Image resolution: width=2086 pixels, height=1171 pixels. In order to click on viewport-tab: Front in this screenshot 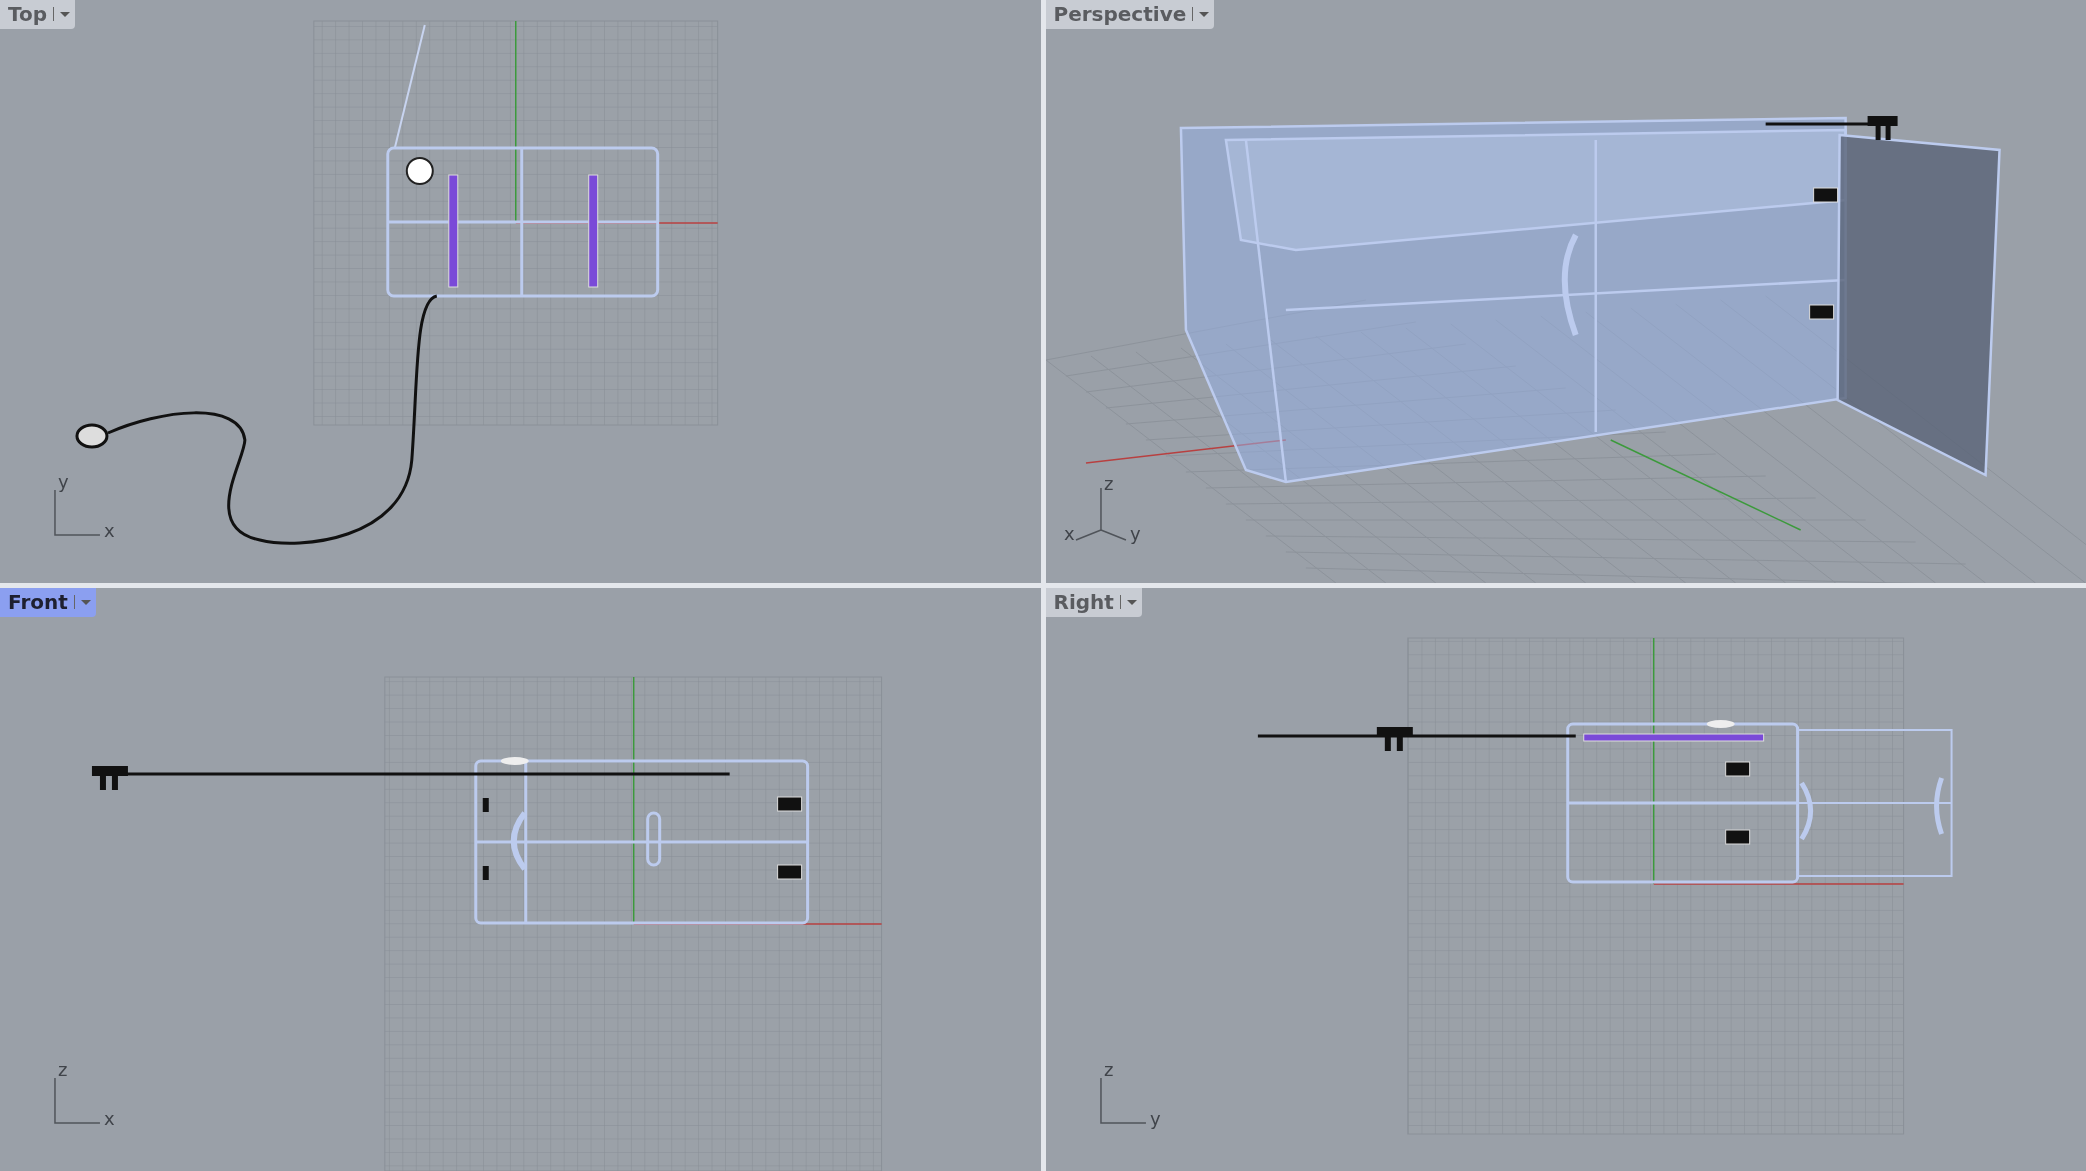, I will do `click(48, 602)`.